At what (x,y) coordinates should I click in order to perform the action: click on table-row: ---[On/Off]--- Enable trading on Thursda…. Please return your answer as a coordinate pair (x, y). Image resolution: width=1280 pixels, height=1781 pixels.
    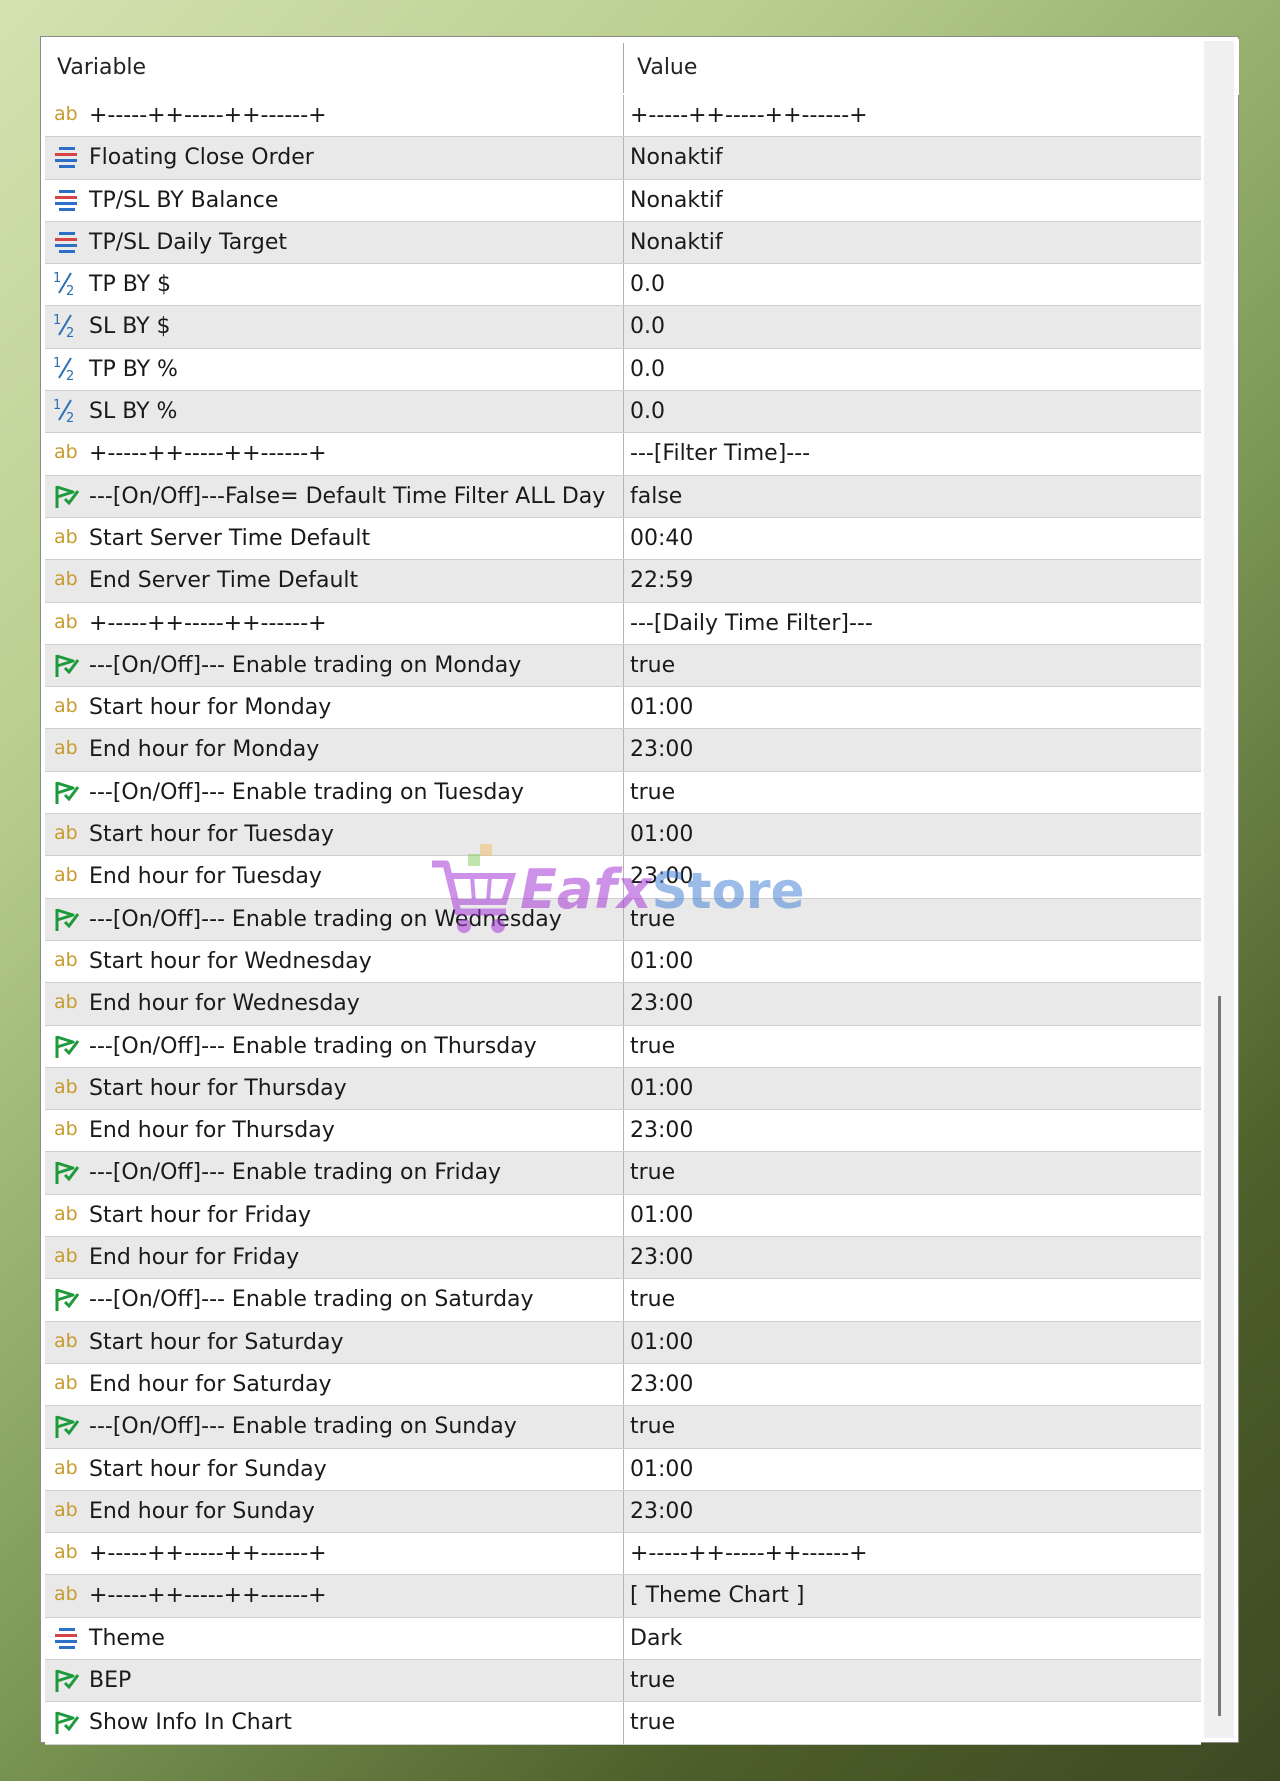
    Looking at the image, I should click on (623, 1046).